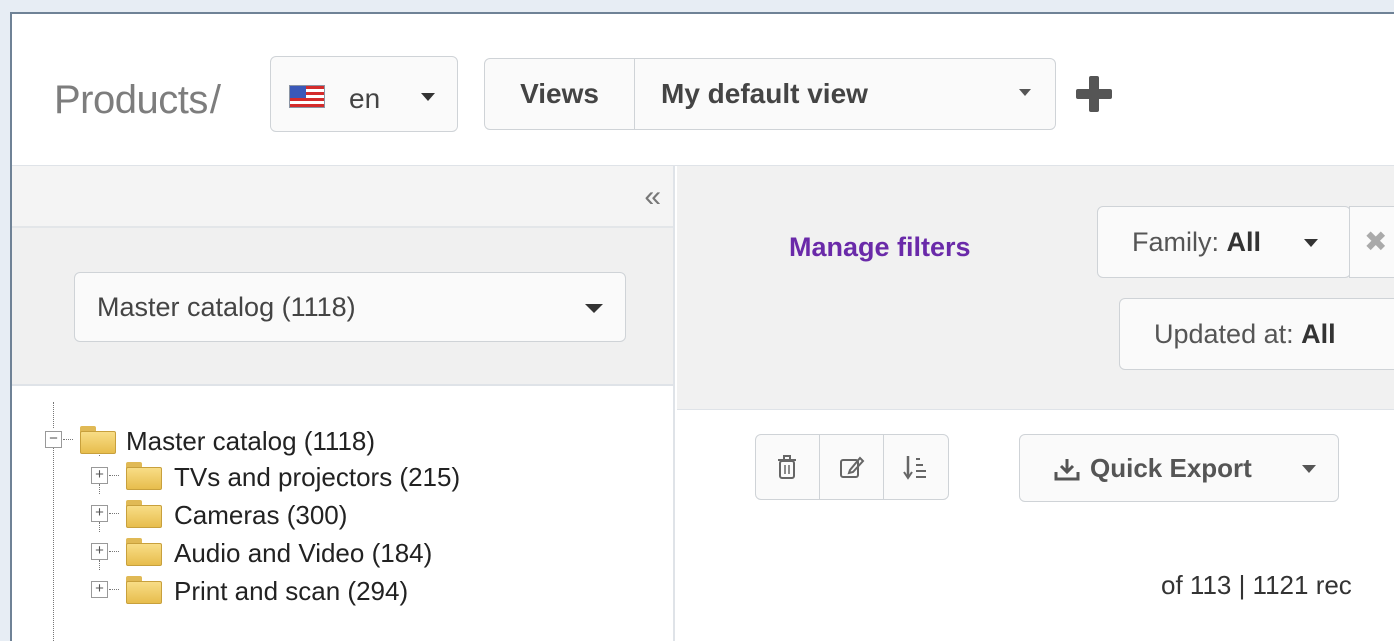 The height and width of the screenshot is (641, 1394). I want to click on tree-selector-area: Master catalog (1118), so click(342, 307).